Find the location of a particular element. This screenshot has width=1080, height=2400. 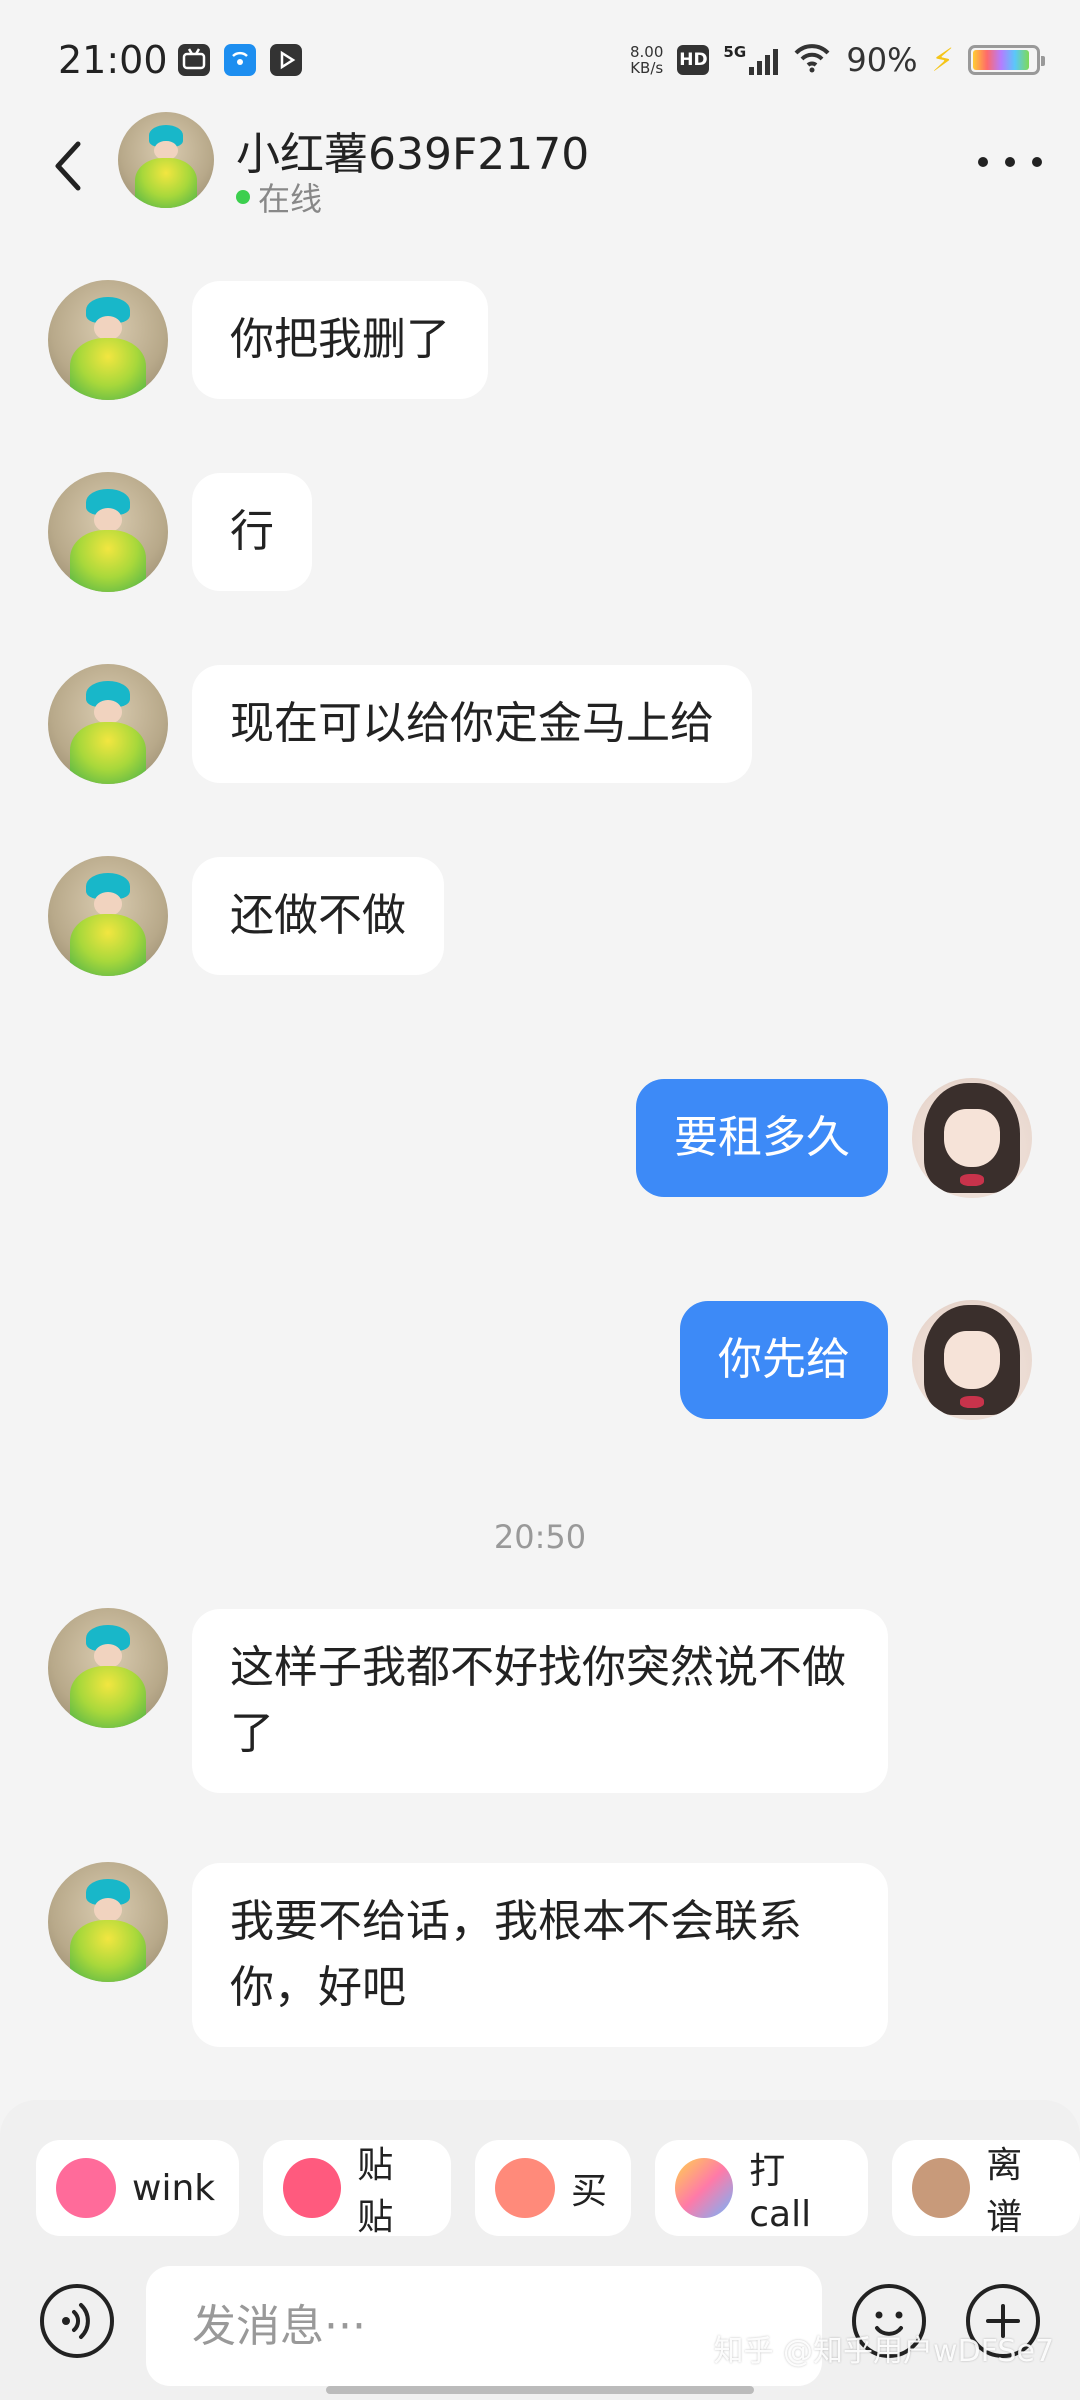

message-bubble-outgoing: 你先给 is located at coordinates (784, 1360).